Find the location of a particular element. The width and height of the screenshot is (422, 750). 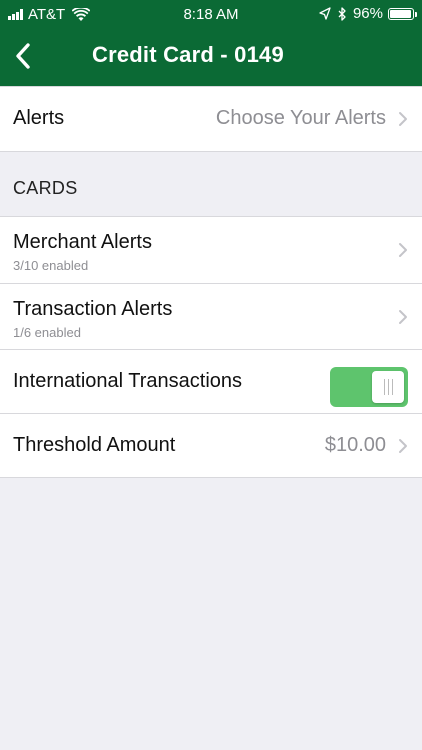

alerts-row: Alerts Choose Your Alerts is located at coordinates (211, 119).